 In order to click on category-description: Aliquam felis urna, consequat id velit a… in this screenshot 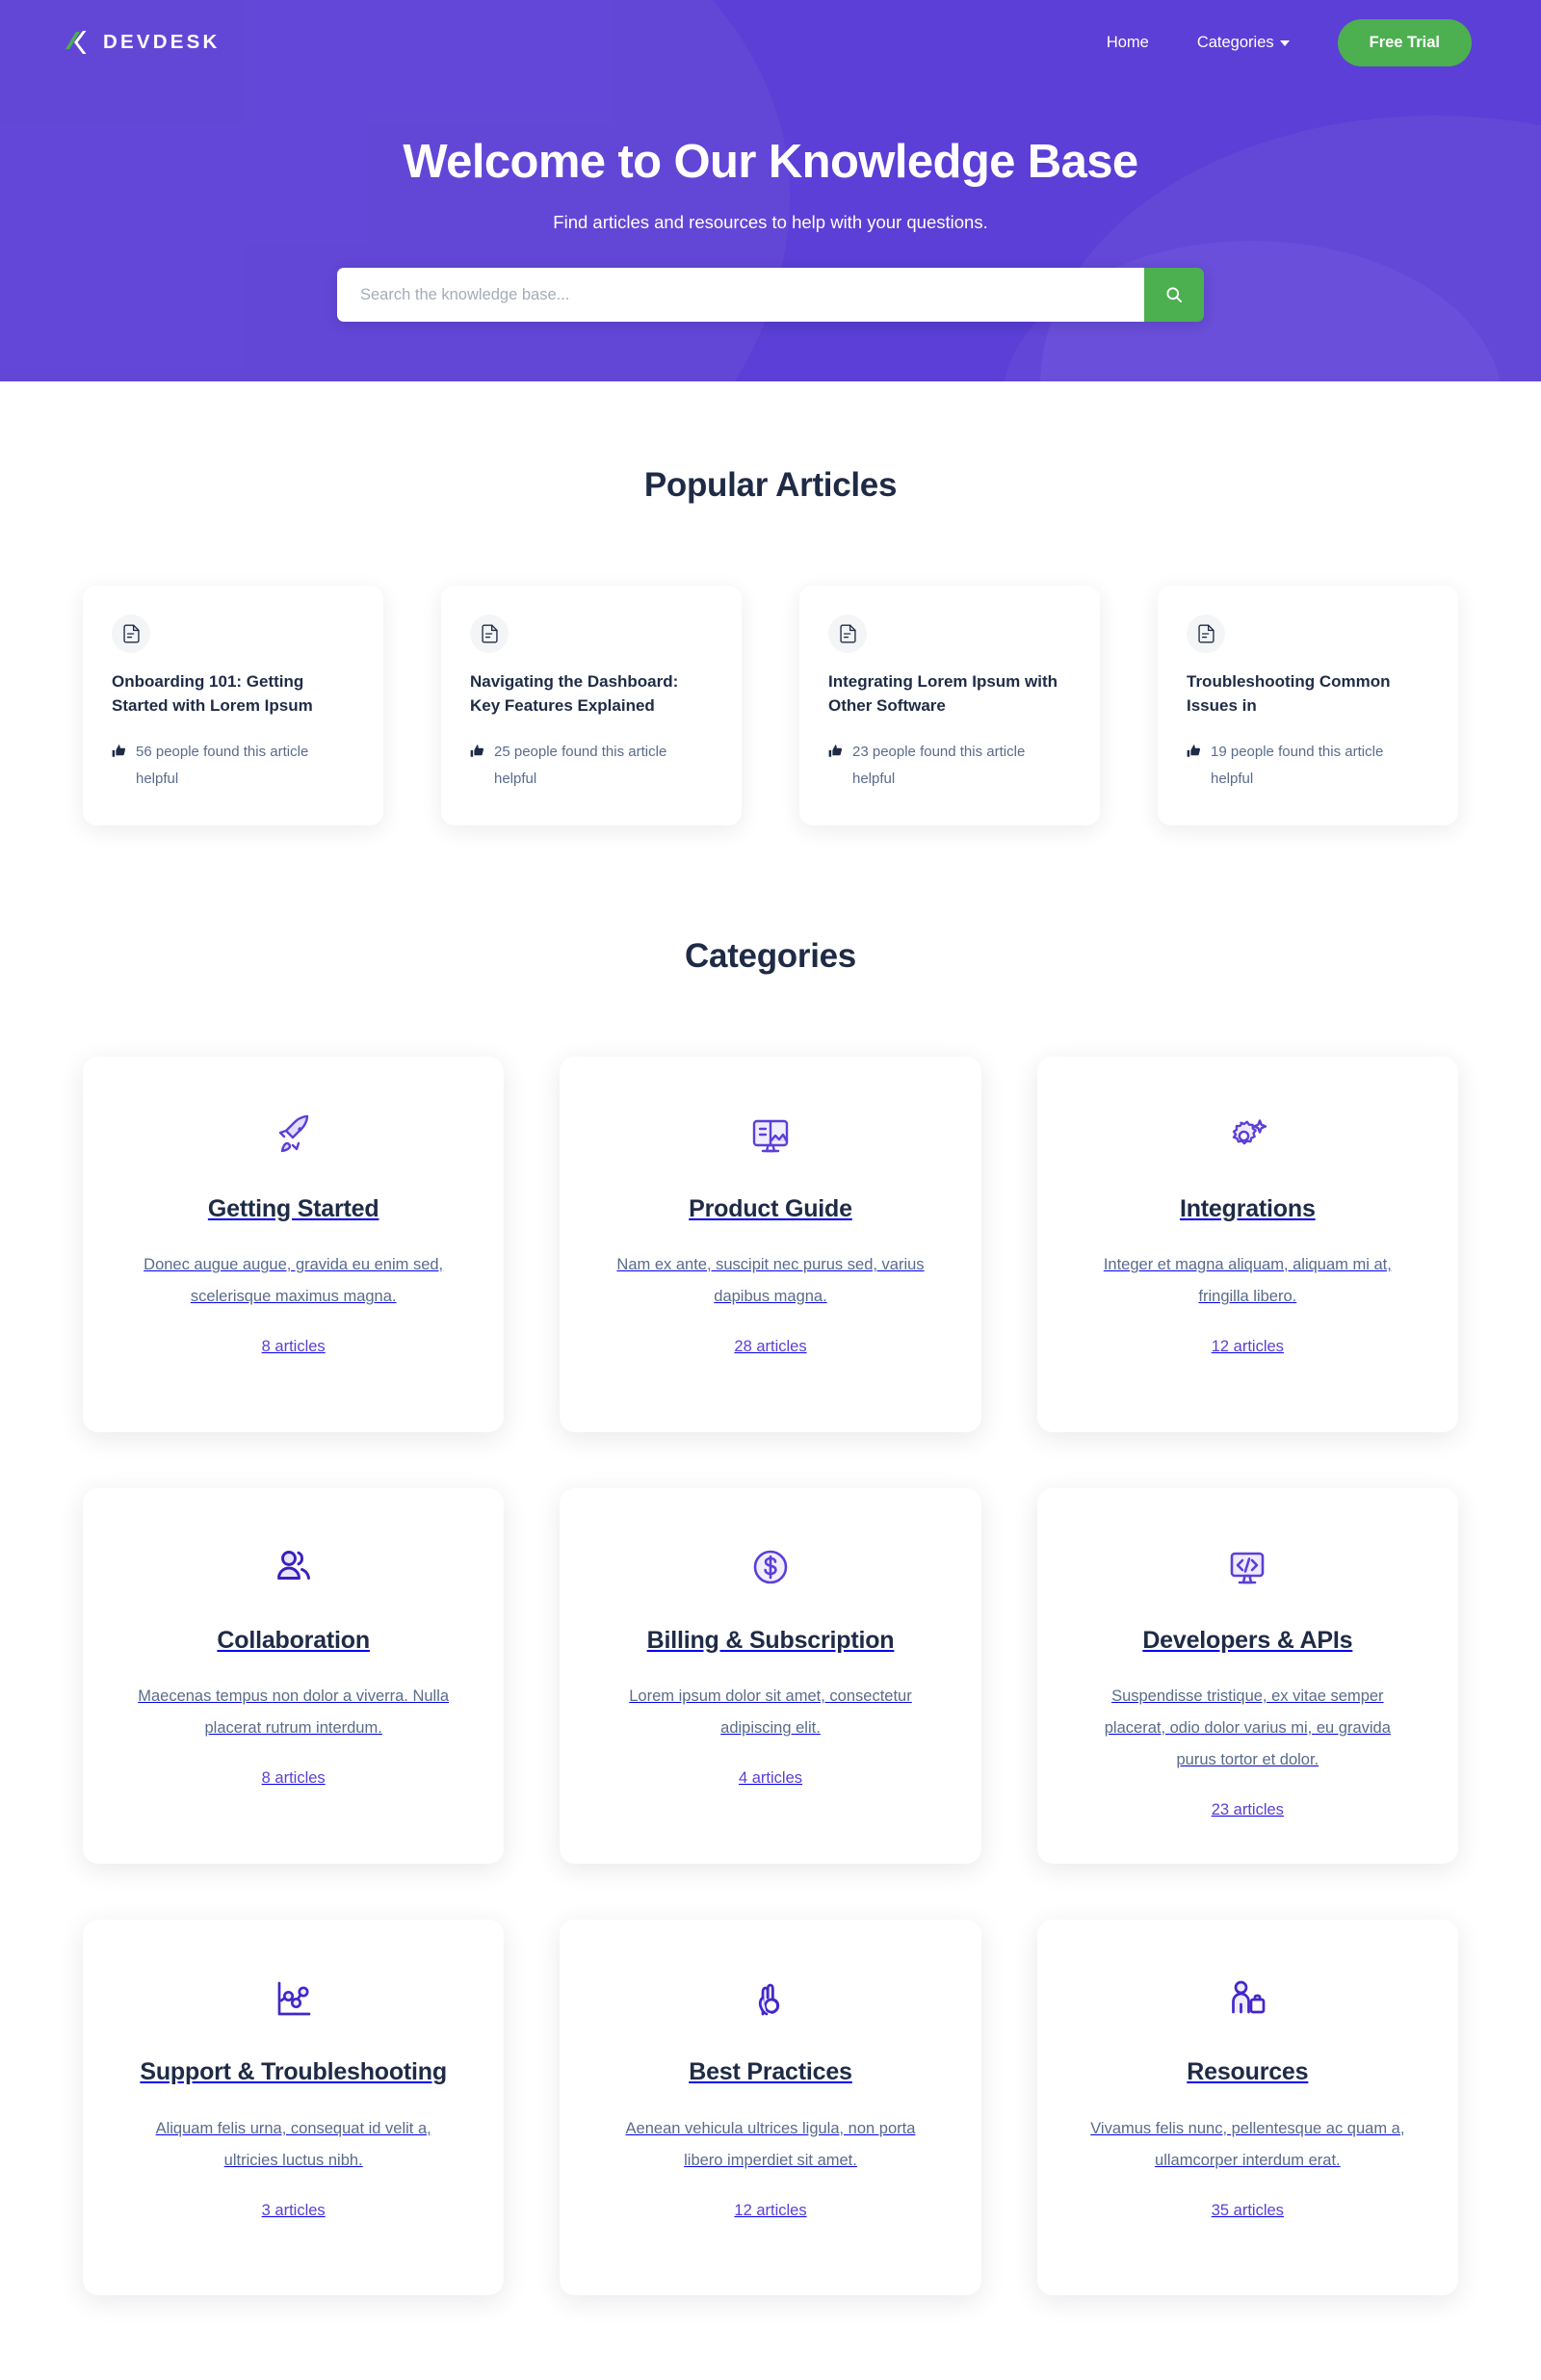, I will do `click(293, 2144)`.